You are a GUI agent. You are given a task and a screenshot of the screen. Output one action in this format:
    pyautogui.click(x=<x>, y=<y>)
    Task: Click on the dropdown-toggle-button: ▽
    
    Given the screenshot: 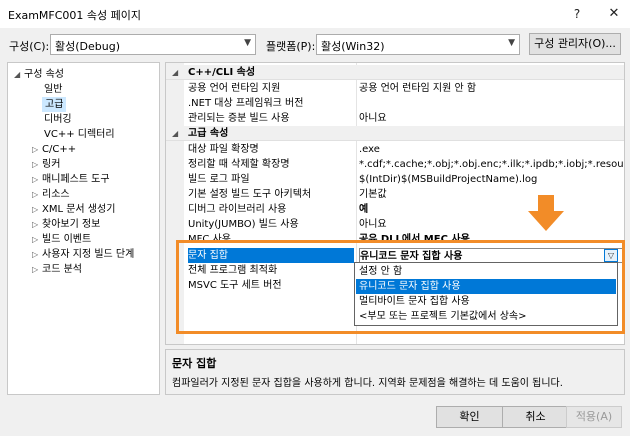 What is the action you would take?
    pyautogui.click(x=611, y=255)
    